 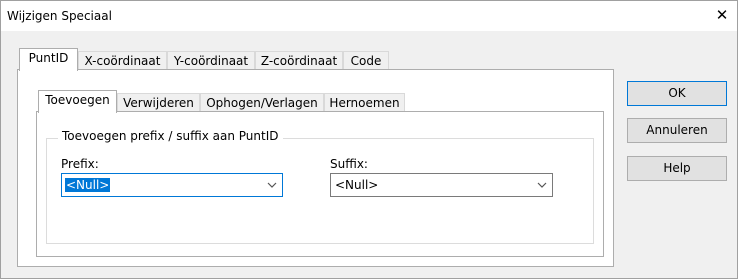 What do you see at coordinates (366, 61) in the screenshot?
I see `tab-code: Code` at bounding box center [366, 61].